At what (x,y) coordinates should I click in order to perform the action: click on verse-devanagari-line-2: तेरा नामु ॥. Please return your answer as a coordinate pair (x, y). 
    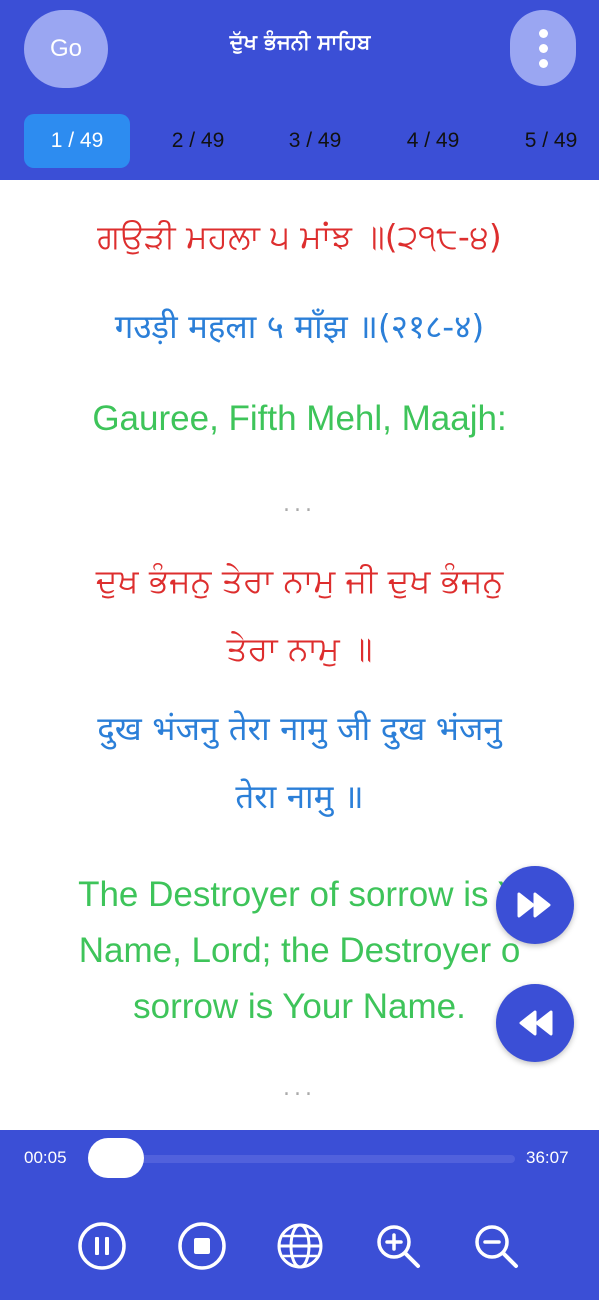
    Looking at the image, I should click on (299, 796).